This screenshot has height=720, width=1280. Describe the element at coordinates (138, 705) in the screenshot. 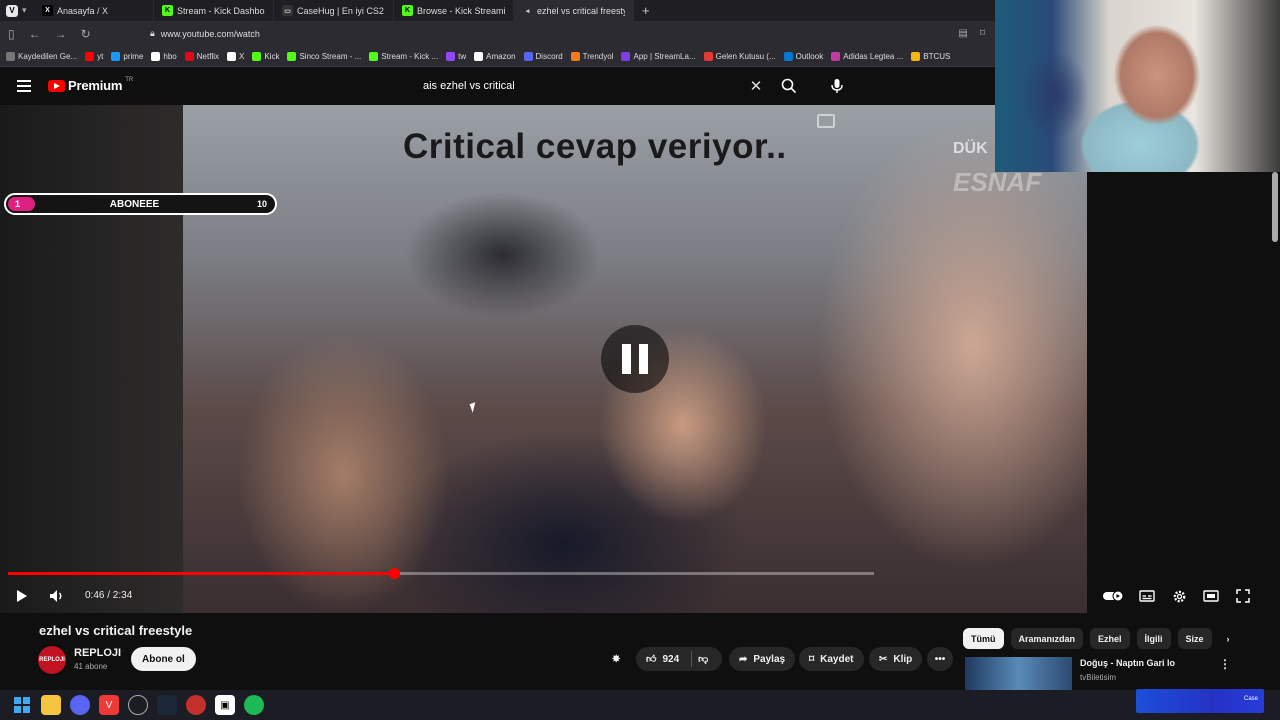

I see `obs-icon` at that location.